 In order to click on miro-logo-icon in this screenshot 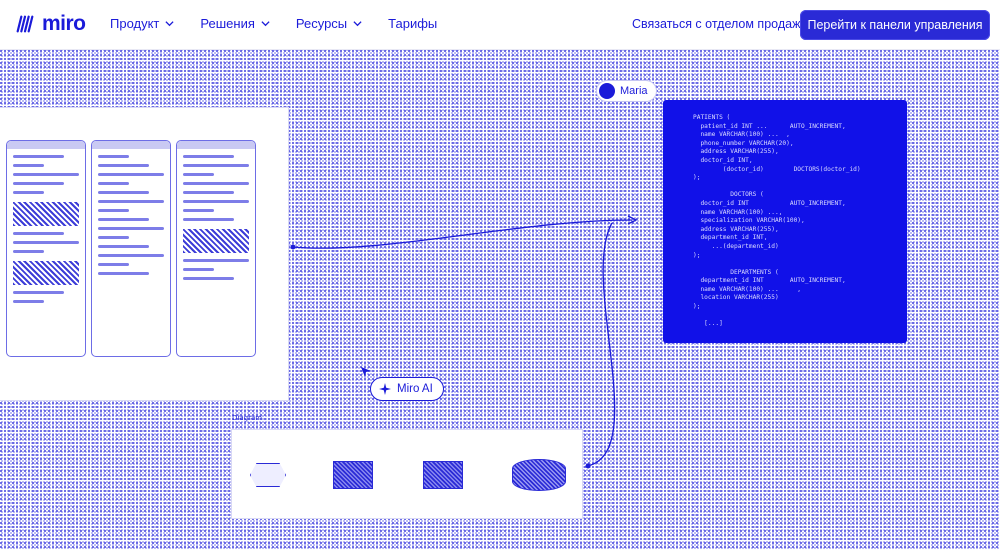, I will do `click(25, 24)`.